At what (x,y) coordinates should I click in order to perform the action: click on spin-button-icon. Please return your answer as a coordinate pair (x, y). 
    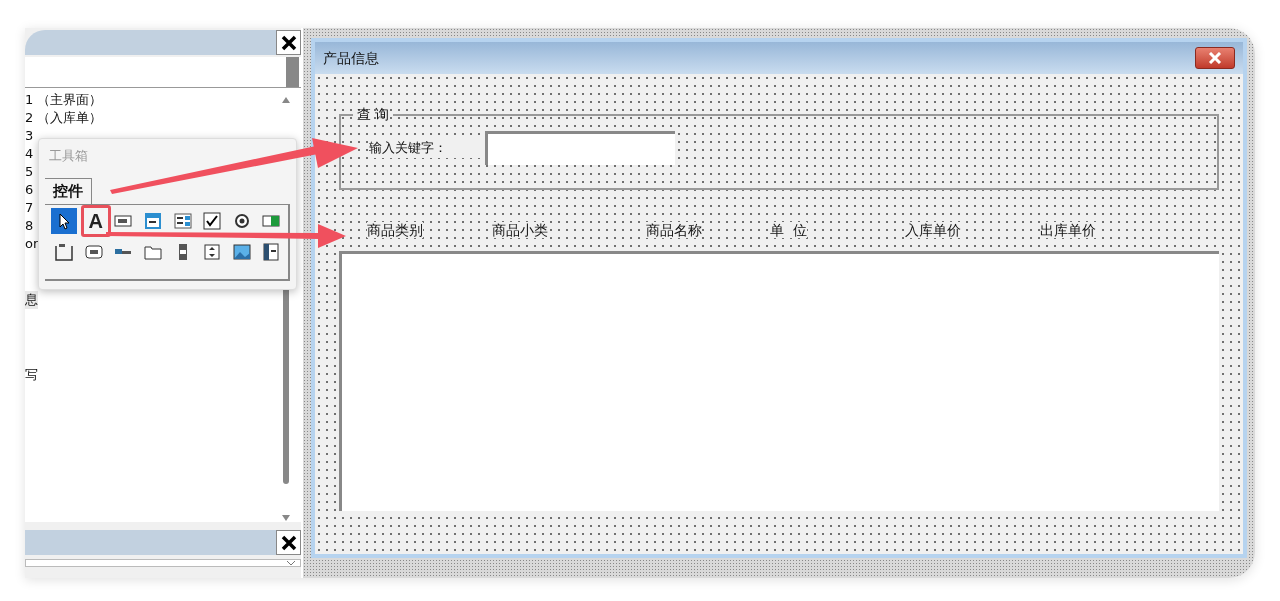
    Looking at the image, I should click on (212, 251).